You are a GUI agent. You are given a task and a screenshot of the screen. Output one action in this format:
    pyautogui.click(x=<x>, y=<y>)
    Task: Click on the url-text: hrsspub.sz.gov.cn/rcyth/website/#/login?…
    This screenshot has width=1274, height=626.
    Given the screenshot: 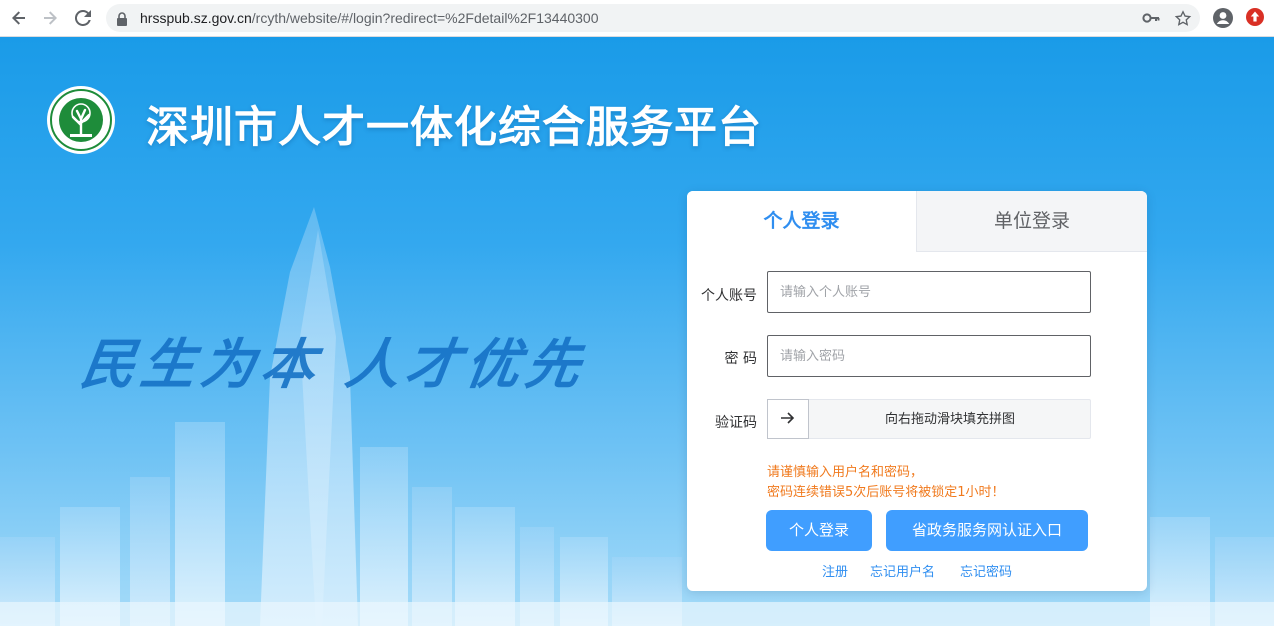 What is the action you would take?
    pyautogui.click(x=369, y=18)
    